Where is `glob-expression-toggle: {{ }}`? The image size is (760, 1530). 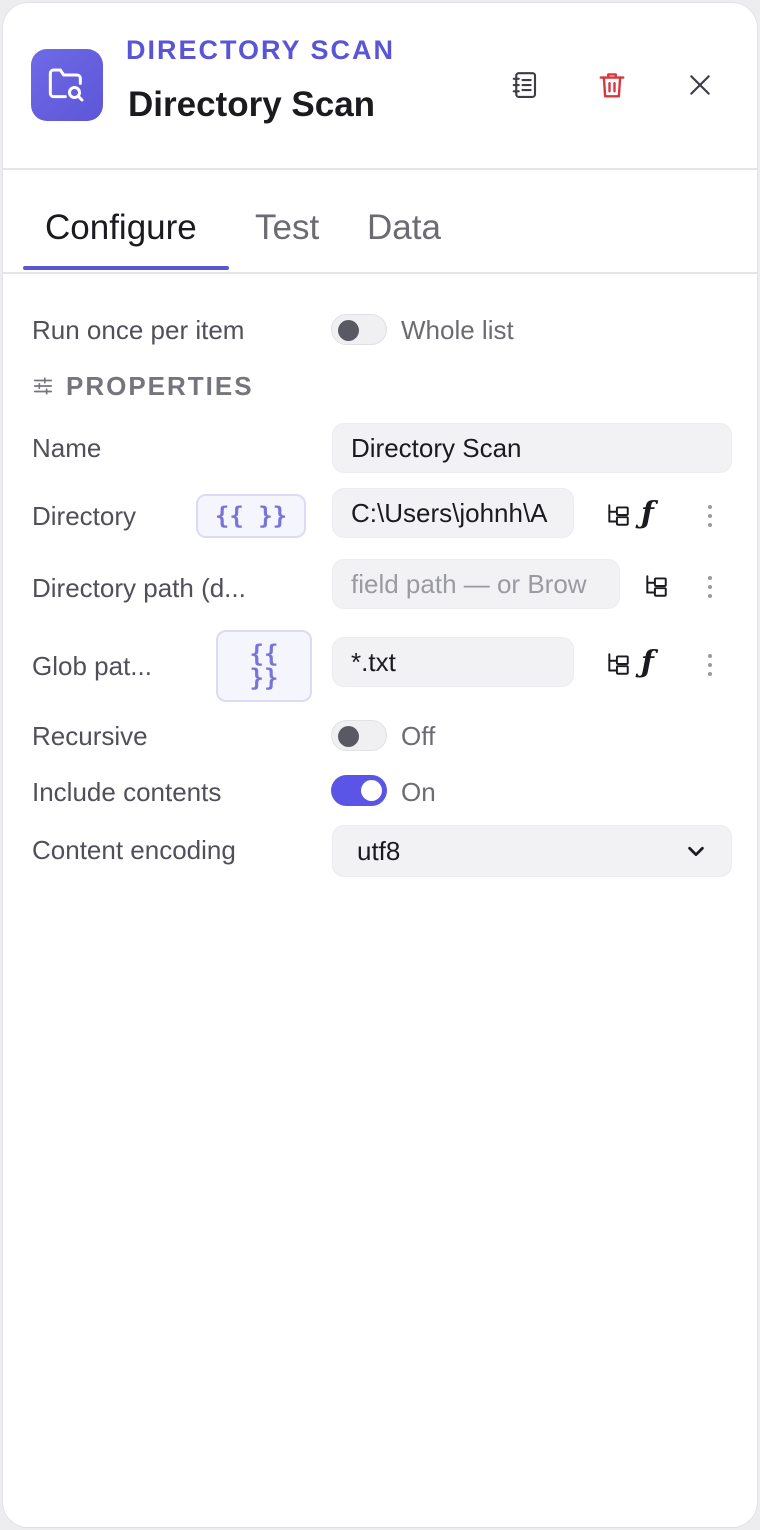
glob-expression-toggle: {{ }} is located at coordinates (264, 666).